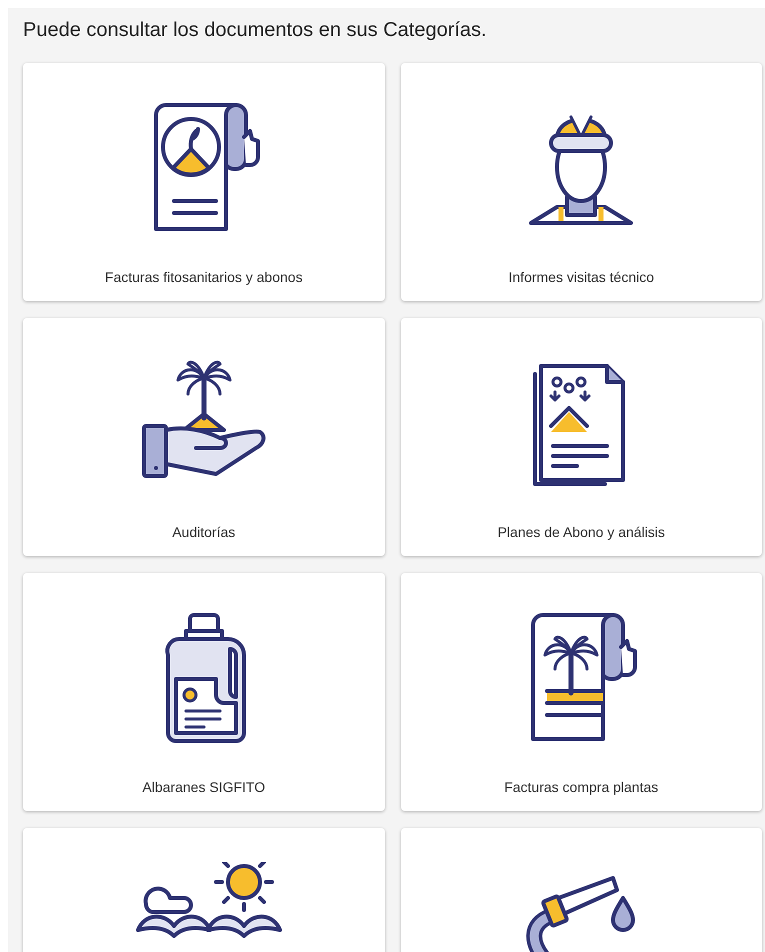  What do you see at coordinates (203, 437) in the screenshot?
I see `category-card: Auditorías` at bounding box center [203, 437].